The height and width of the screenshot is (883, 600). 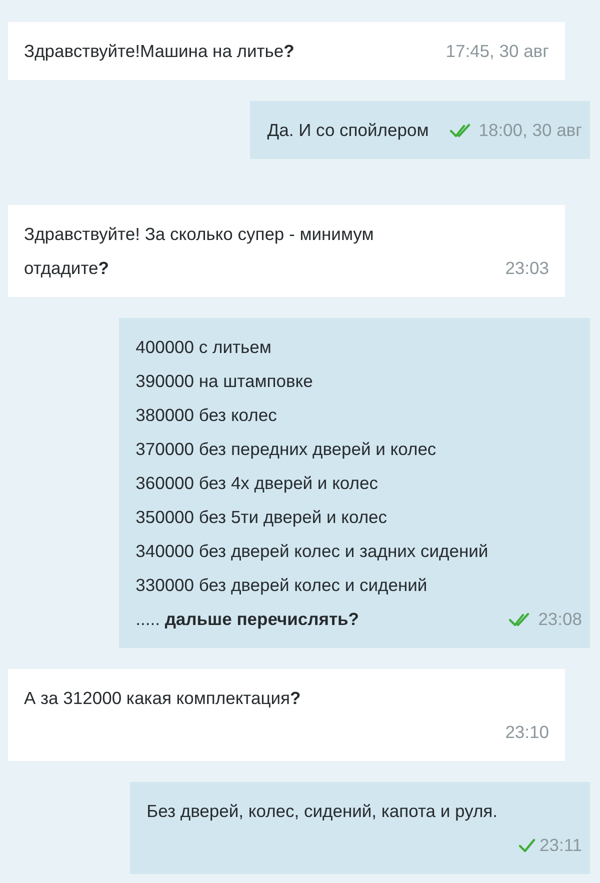 I want to click on message-time: 23:11, so click(x=561, y=845).